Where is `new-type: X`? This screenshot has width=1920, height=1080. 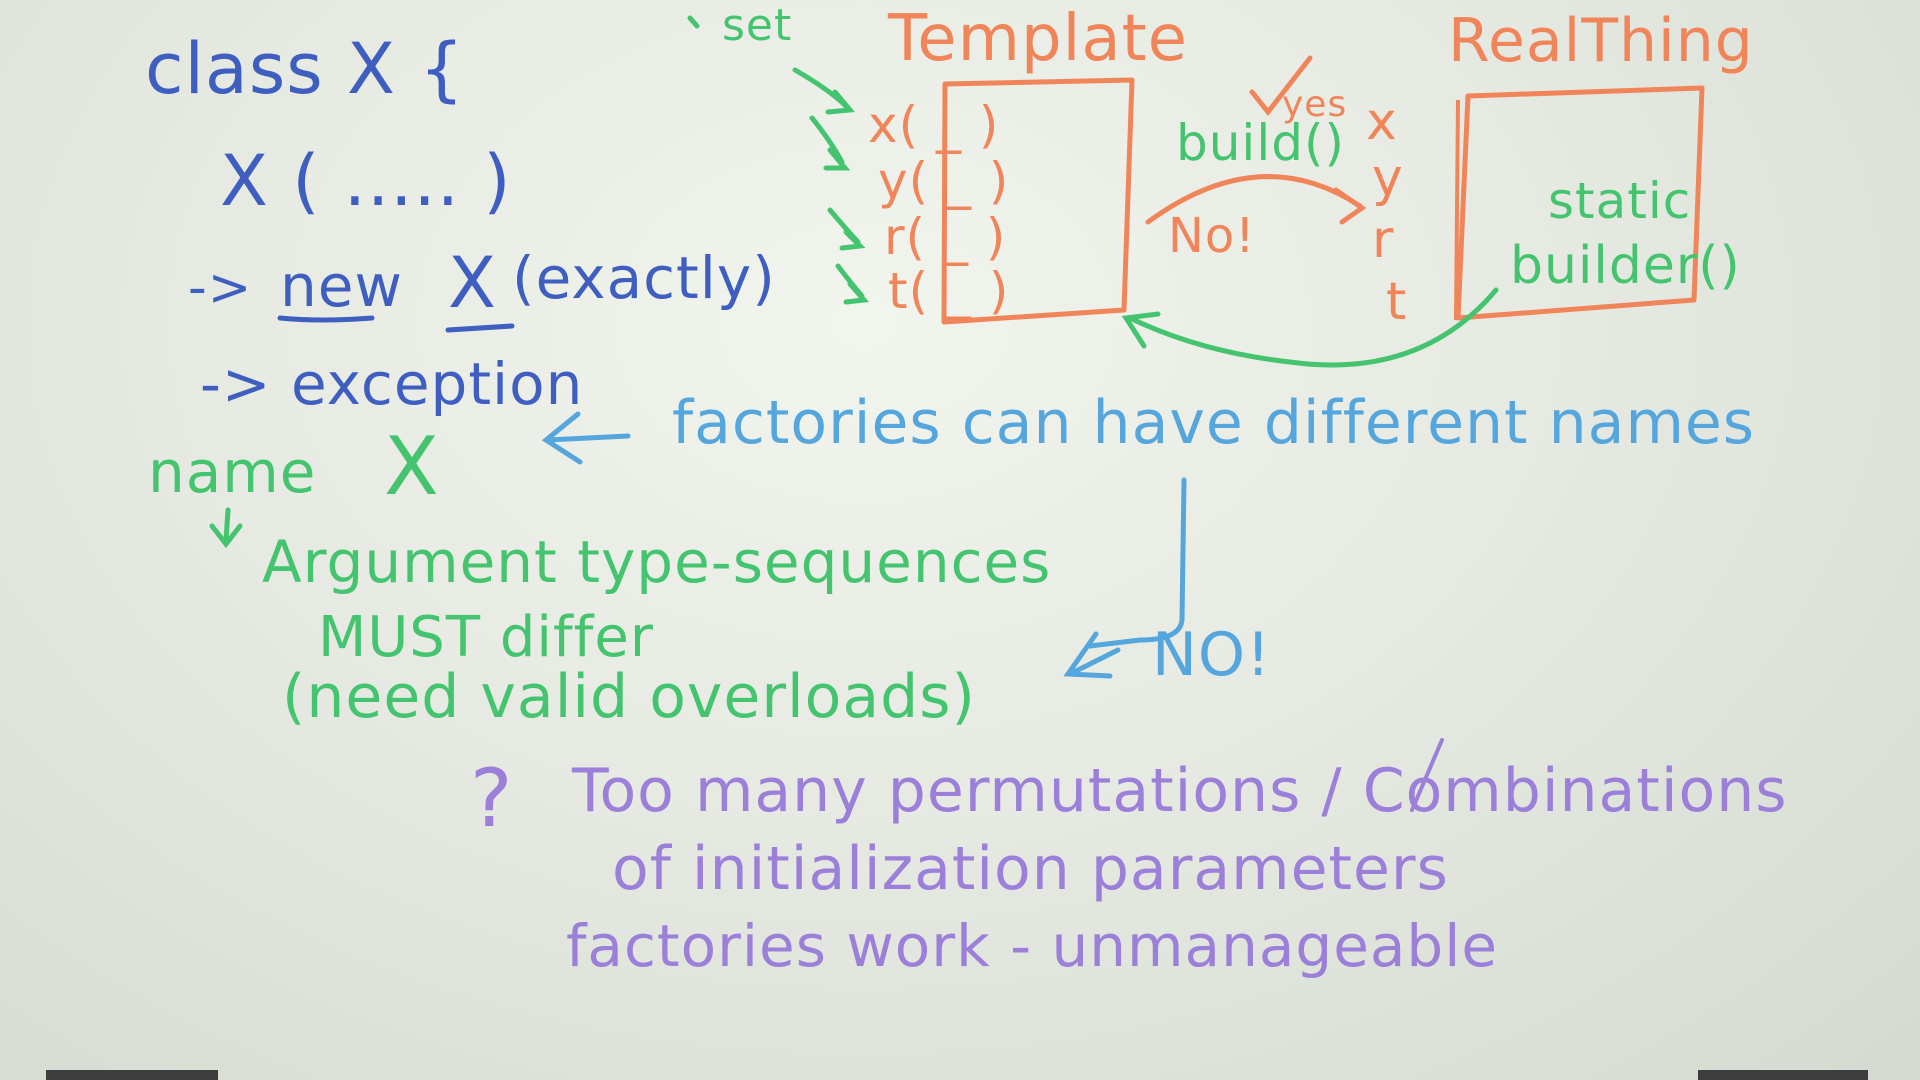 new-type: X is located at coordinates (472, 283).